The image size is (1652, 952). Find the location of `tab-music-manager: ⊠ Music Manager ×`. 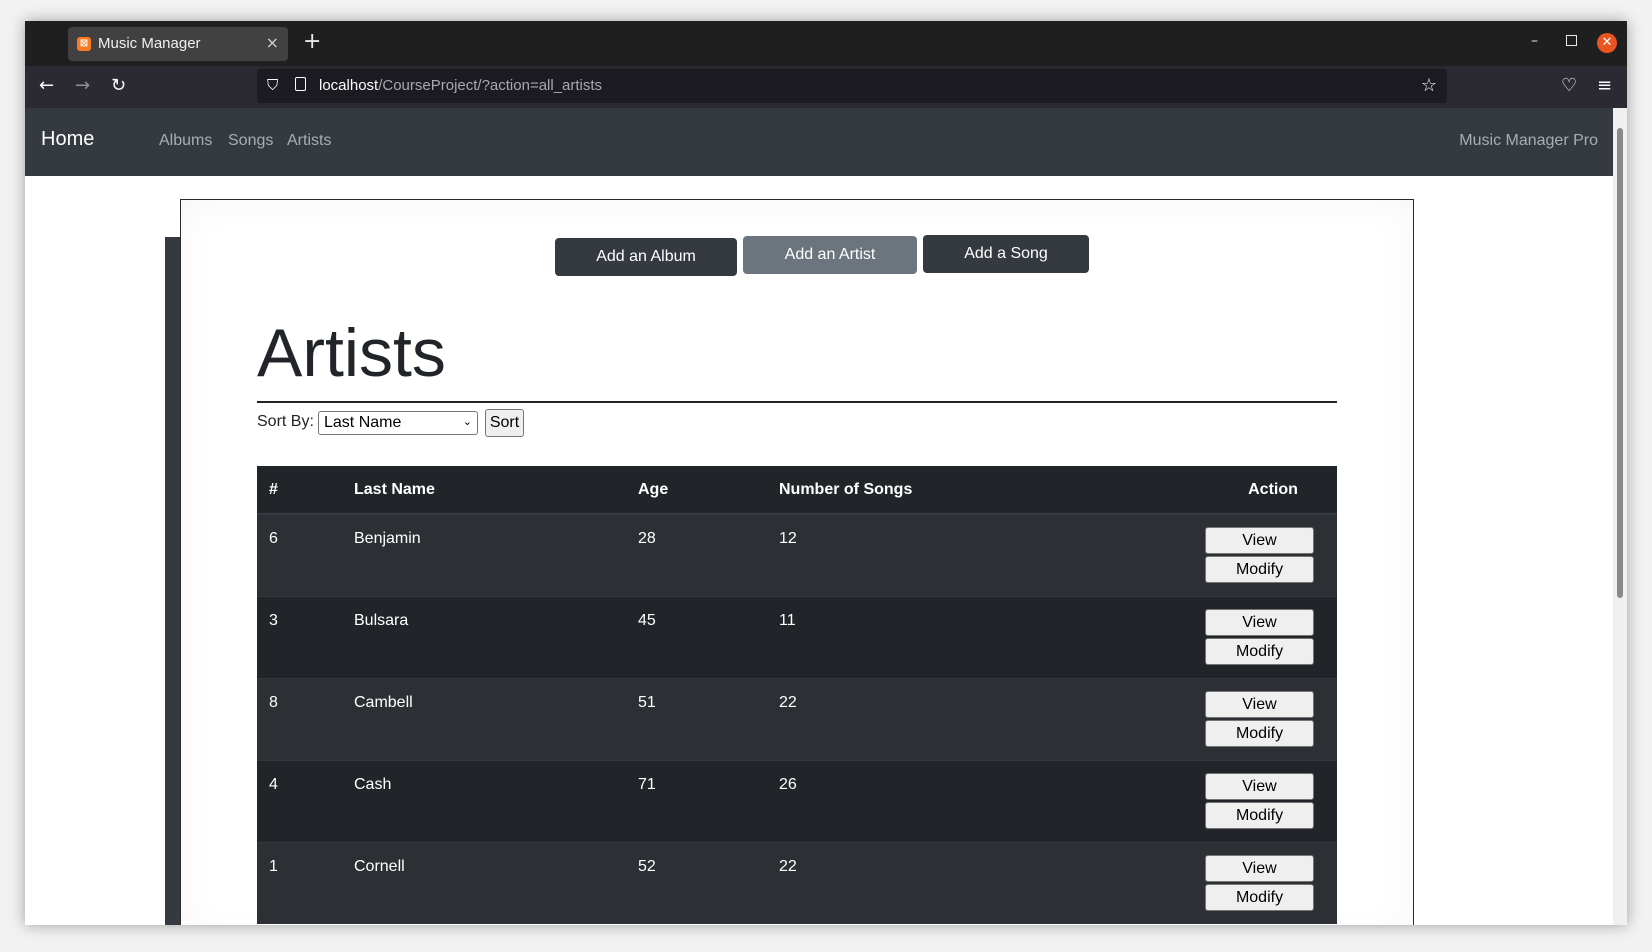

tab-music-manager: ⊠ Music Manager × is located at coordinates (178, 44).